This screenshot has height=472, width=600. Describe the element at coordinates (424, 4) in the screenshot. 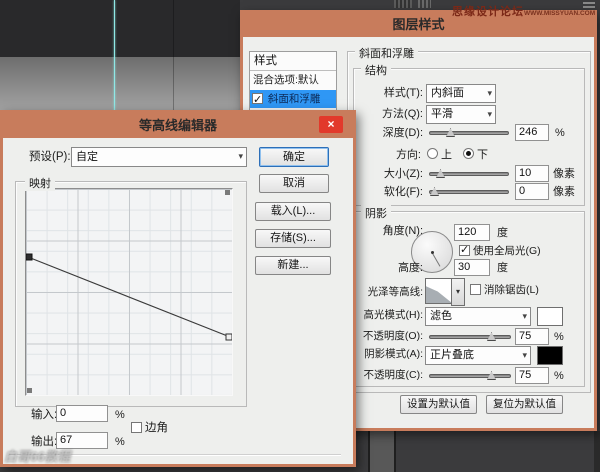

I see `swatch-panel-icon` at that location.